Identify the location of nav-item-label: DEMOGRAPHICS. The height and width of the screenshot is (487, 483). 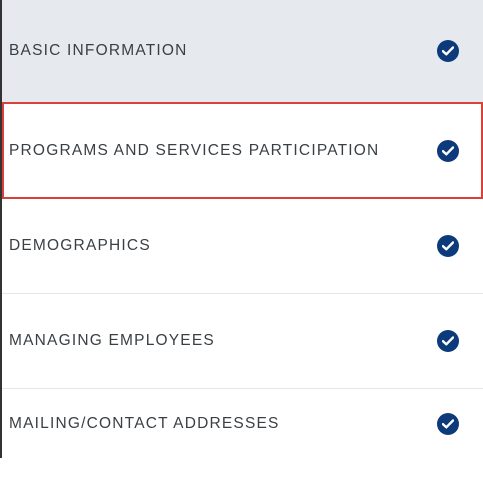
(80, 245).